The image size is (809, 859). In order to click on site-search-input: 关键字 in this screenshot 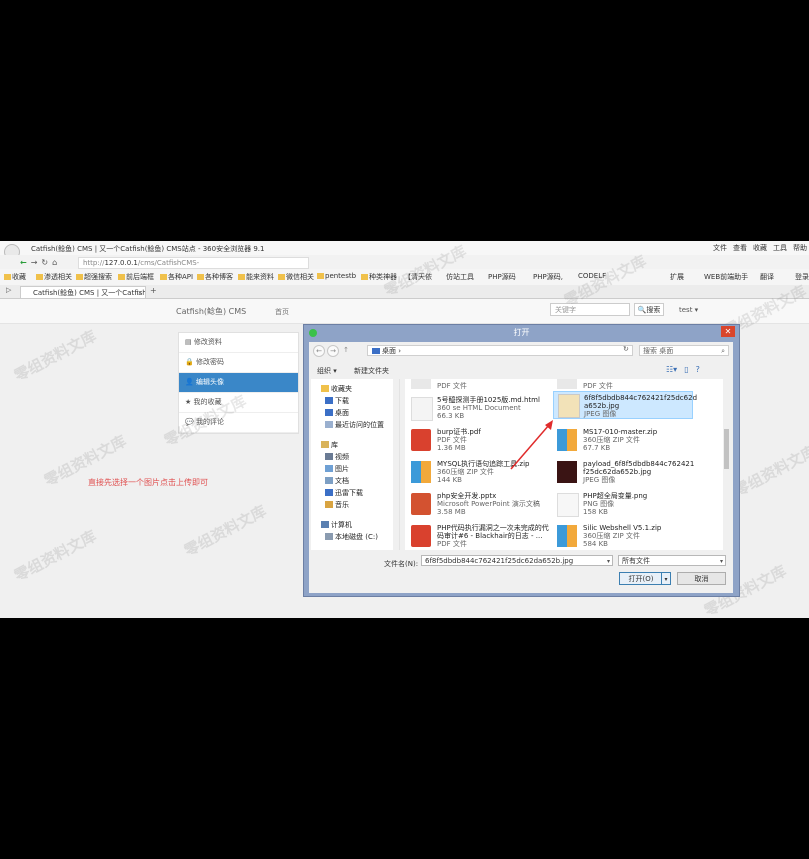, I will do `click(590, 309)`.